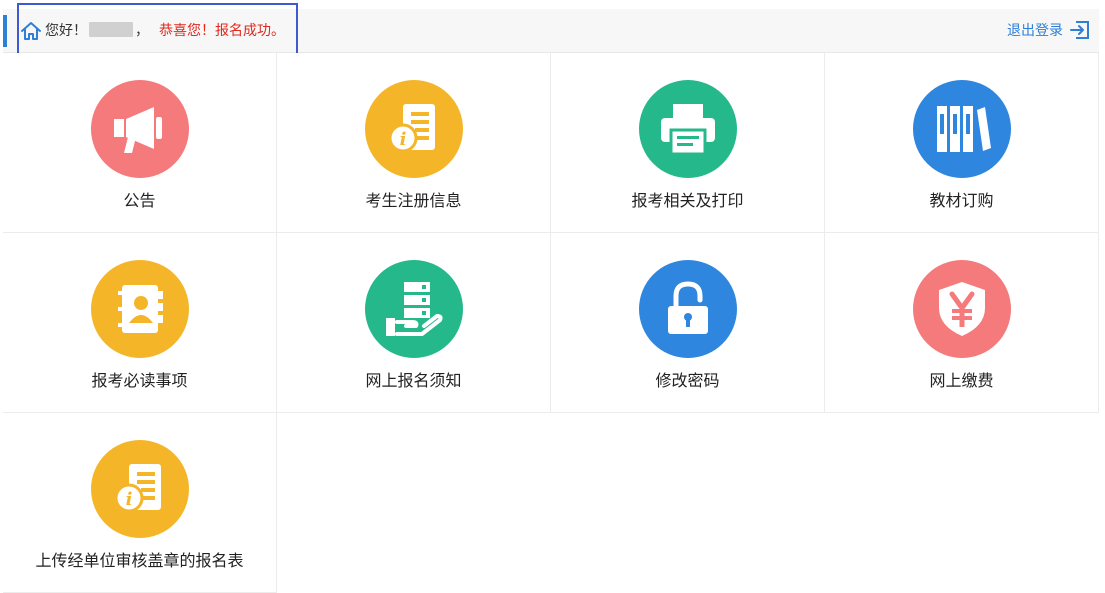 The image size is (1105, 593). I want to click on tile-label: 网上报名须知, so click(413, 379).